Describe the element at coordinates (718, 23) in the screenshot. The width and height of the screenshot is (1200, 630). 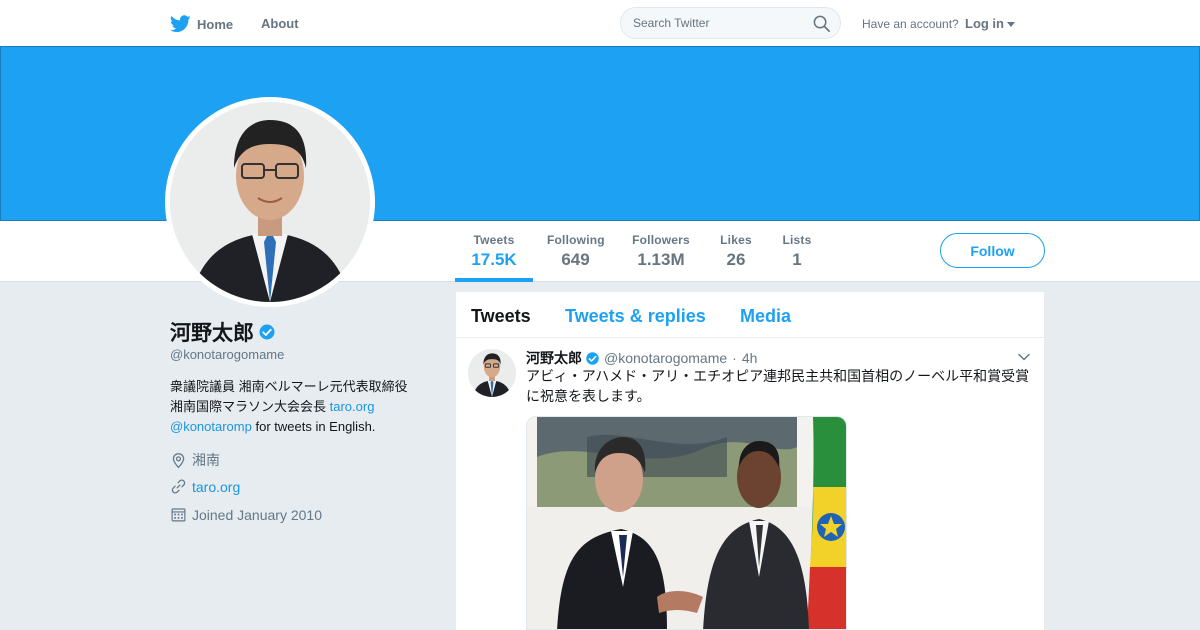
I see `search-input` at that location.